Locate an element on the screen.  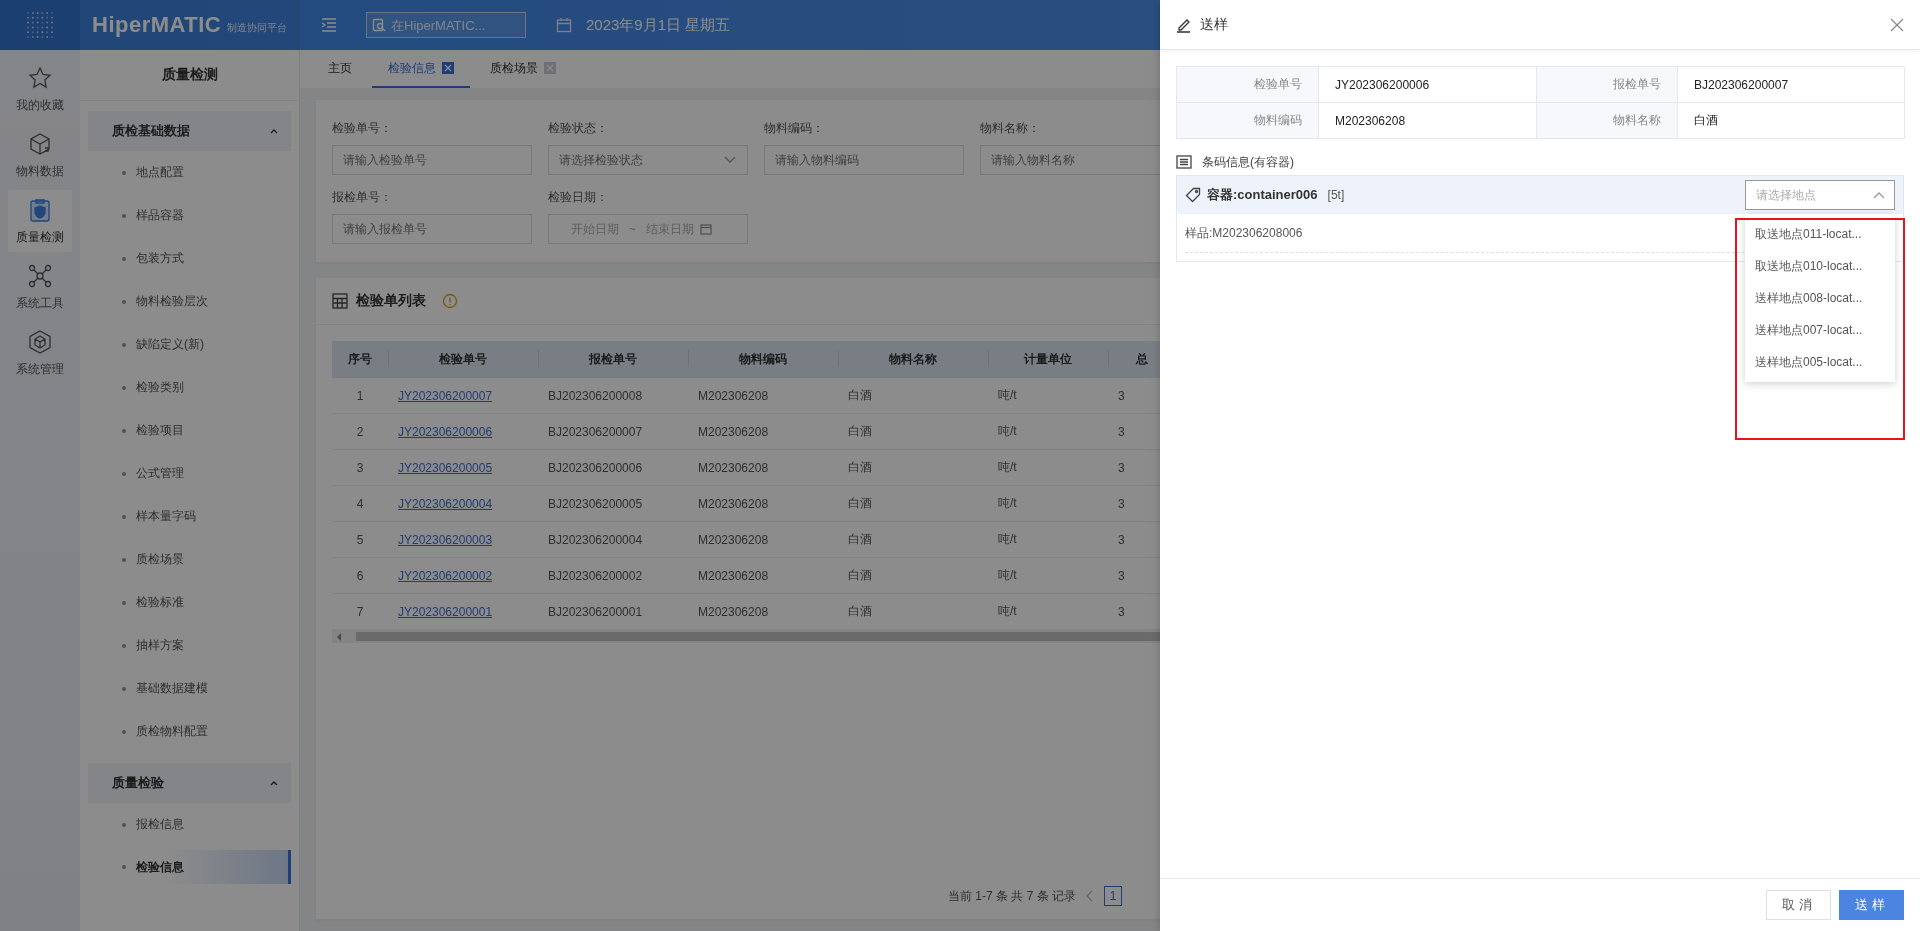
calendar-icon is located at coordinates (564, 25).